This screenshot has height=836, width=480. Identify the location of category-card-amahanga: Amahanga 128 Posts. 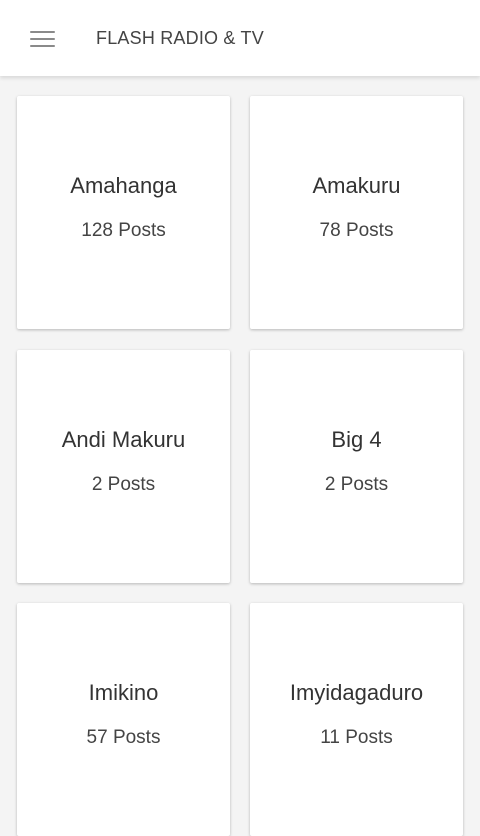
(123, 212).